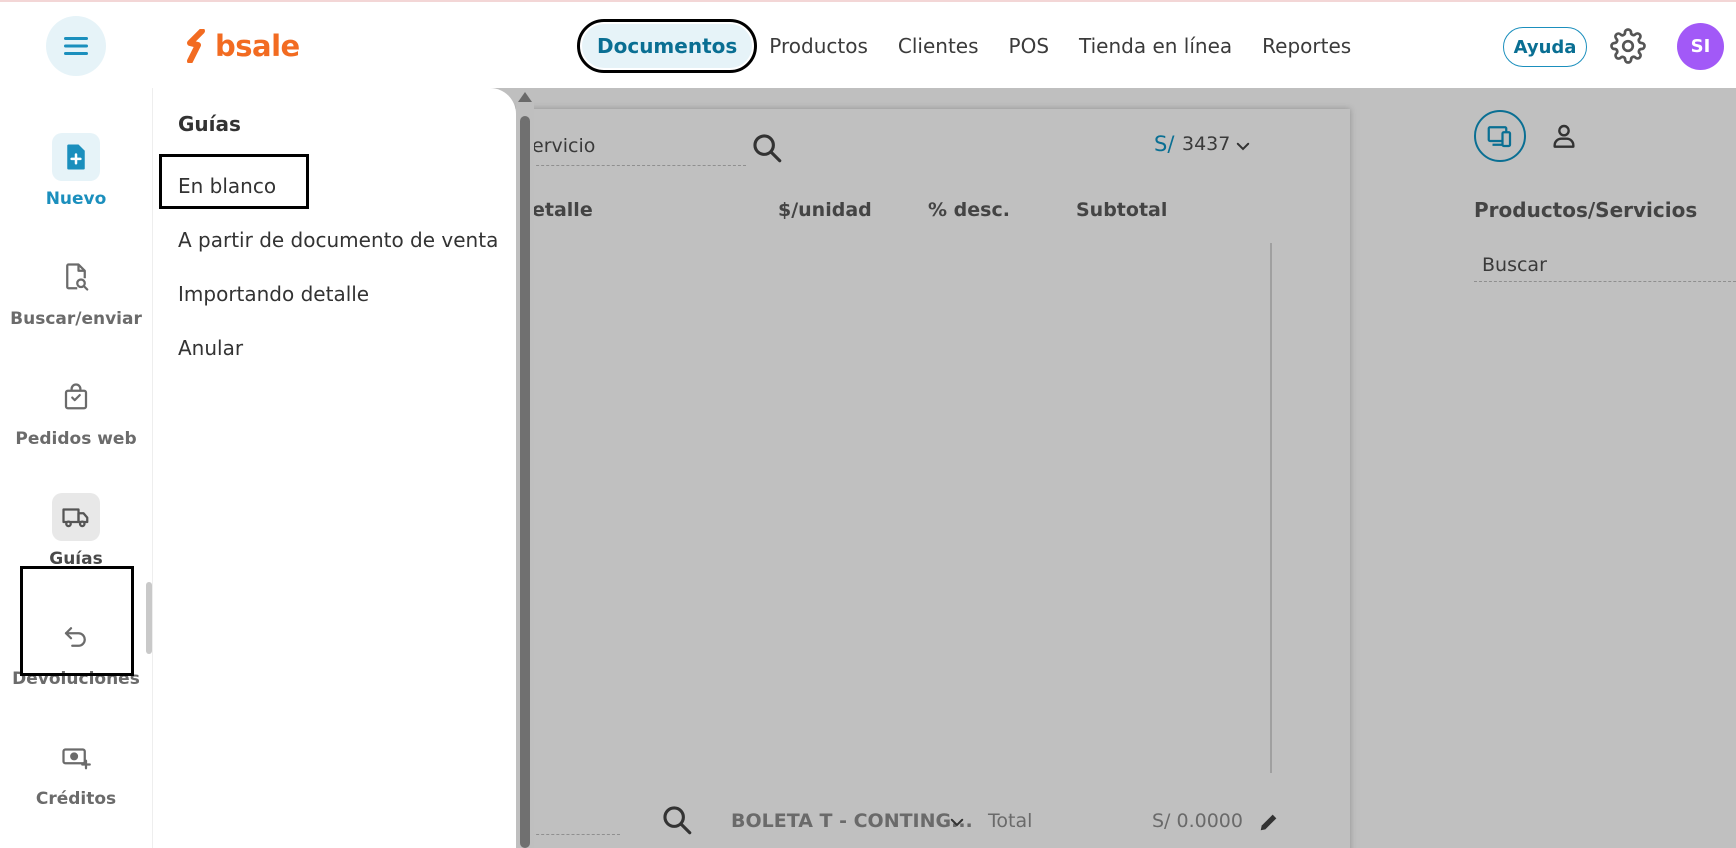  What do you see at coordinates (76, 799) in the screenshot?
I see `rail-label: Créditos` at bounding box center [76, 799].